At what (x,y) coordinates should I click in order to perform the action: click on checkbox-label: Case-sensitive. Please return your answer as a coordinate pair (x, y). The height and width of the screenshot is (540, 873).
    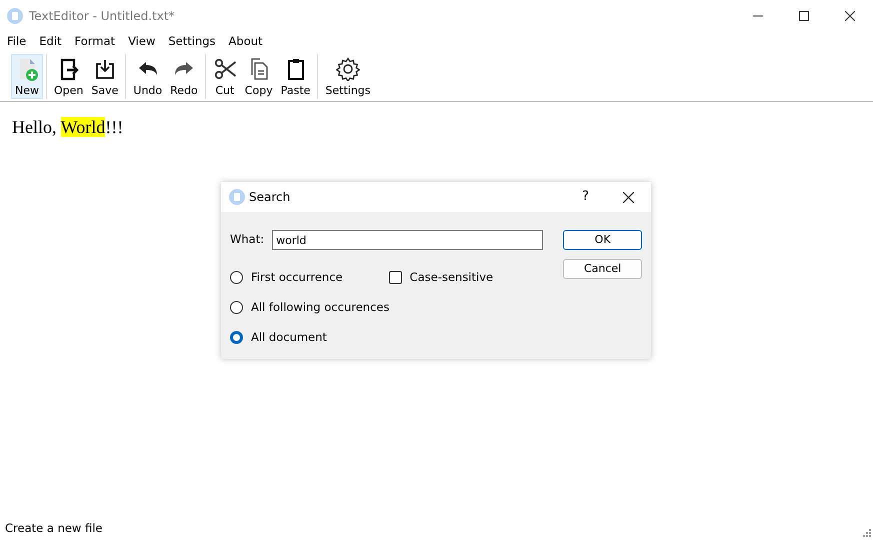
    Looking at the image, I should click on (452, 277).